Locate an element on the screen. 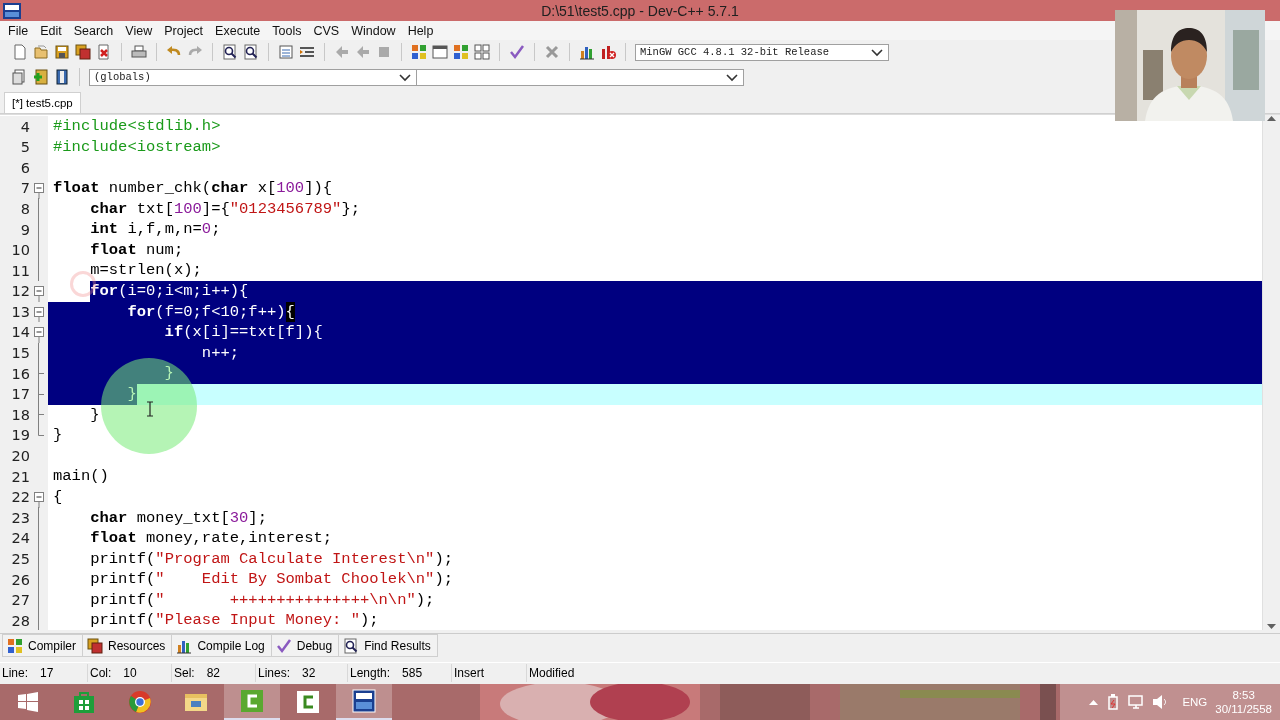  save-all-icon is located at coordinates (83, 52).